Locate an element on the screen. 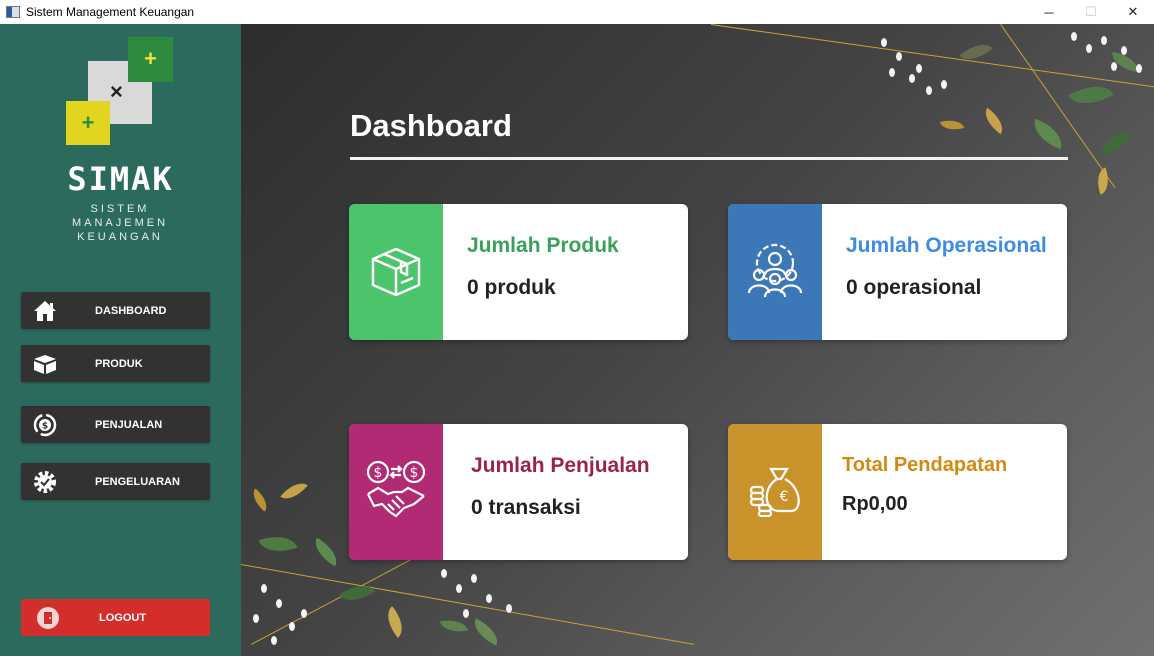 Image resolution: width=1154 pixels, height=656 pixels. logo-plus-green: + is located at coordinates (150, 59).